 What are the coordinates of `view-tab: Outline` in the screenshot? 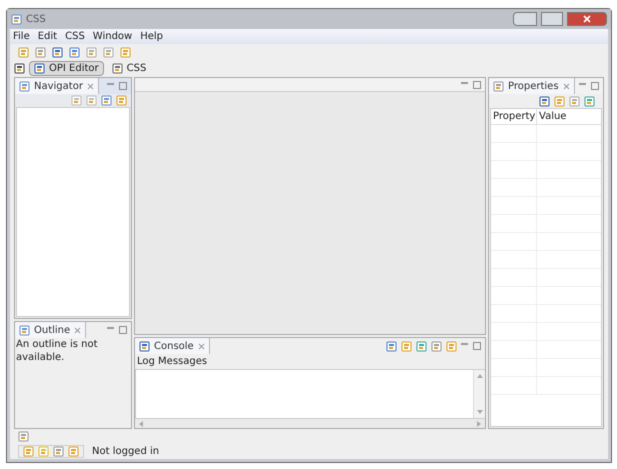 It's located at (50, 330).